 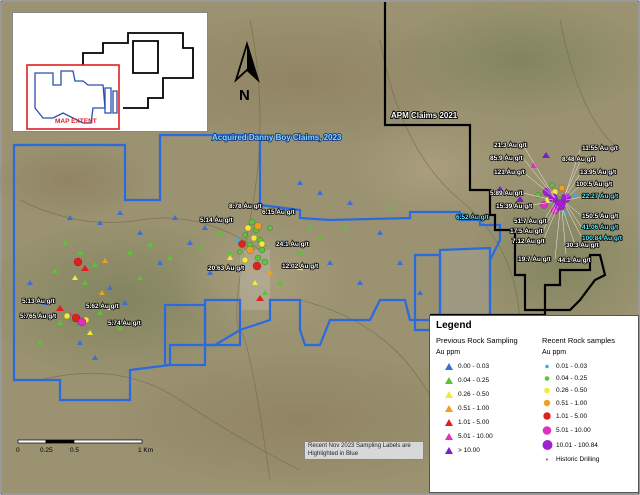 What do you see at coordinates (594, 184) in the screenshot?
I see `sample-label: 100.5 Au g/t` at bounding box center [594, 184].